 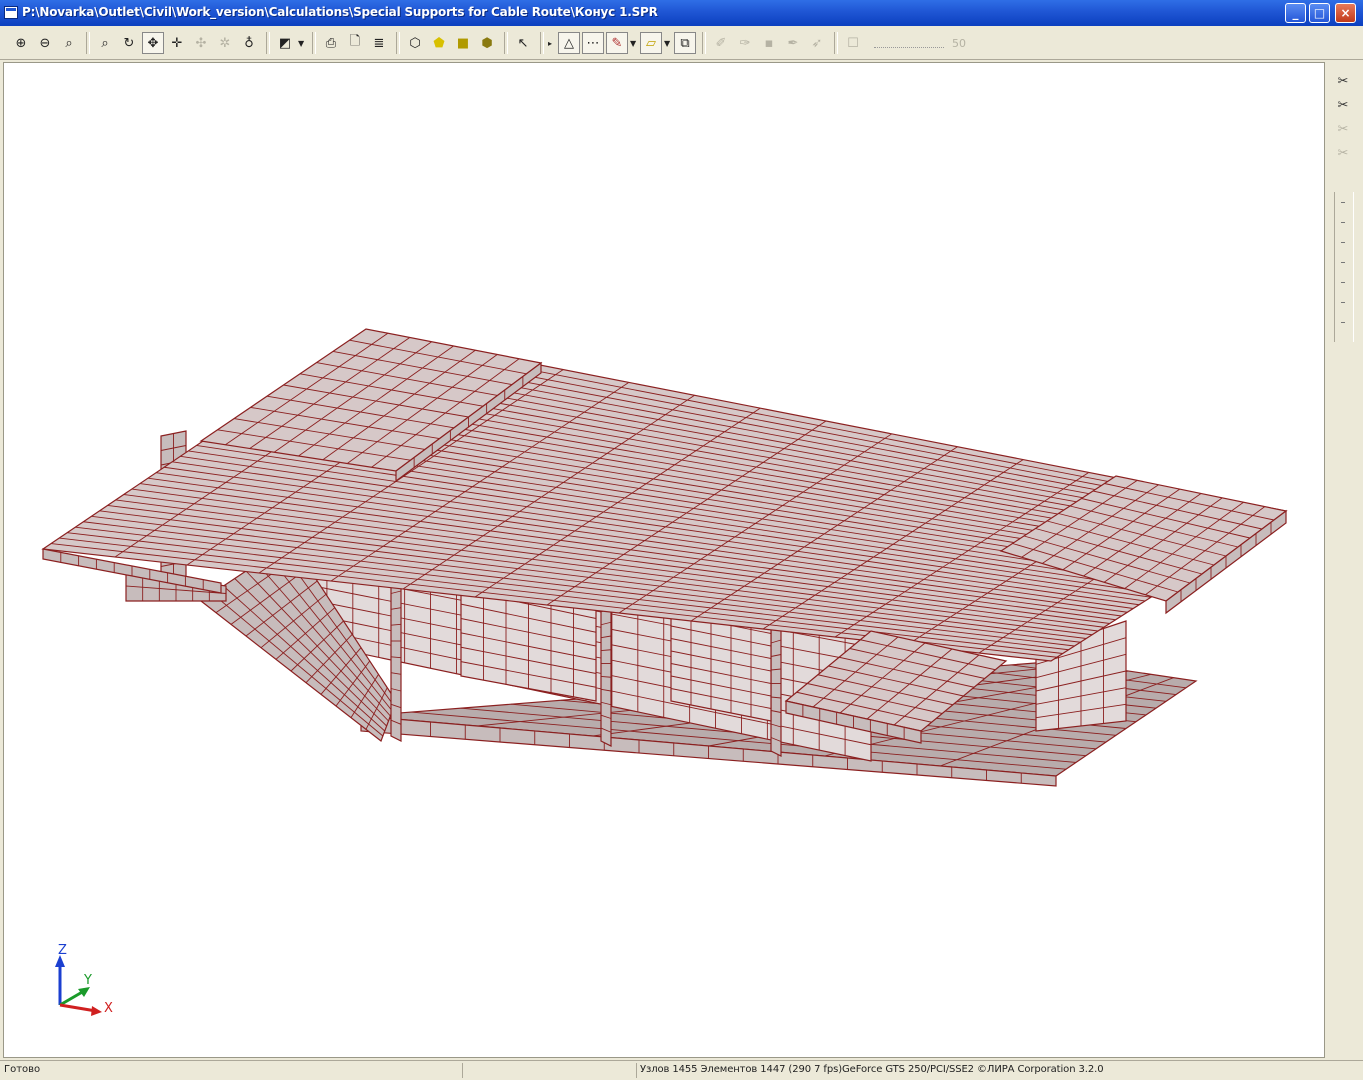 What do you see at coordinates (439, 43) in the screenshot?
I see `shaded-icon: ⬟` at bounding box center [439, 43].